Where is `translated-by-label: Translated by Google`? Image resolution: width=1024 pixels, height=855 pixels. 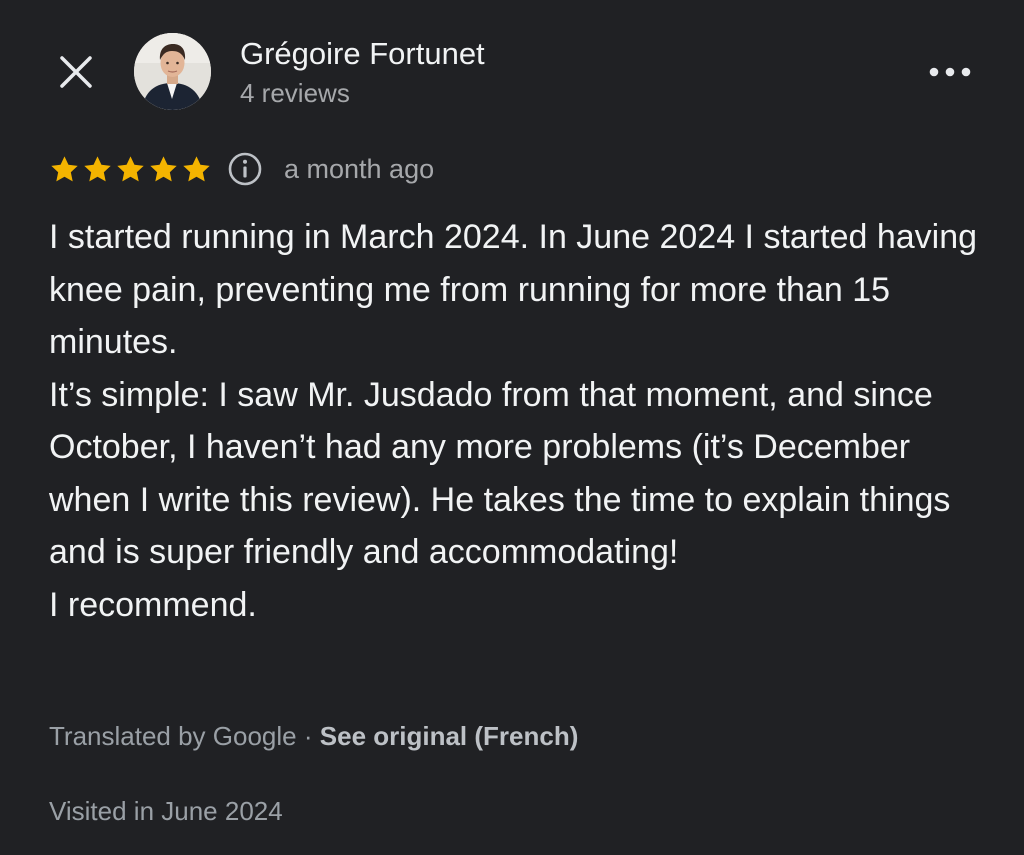 translated-by-label: Translated by Google is located at coordinates (173, 736).